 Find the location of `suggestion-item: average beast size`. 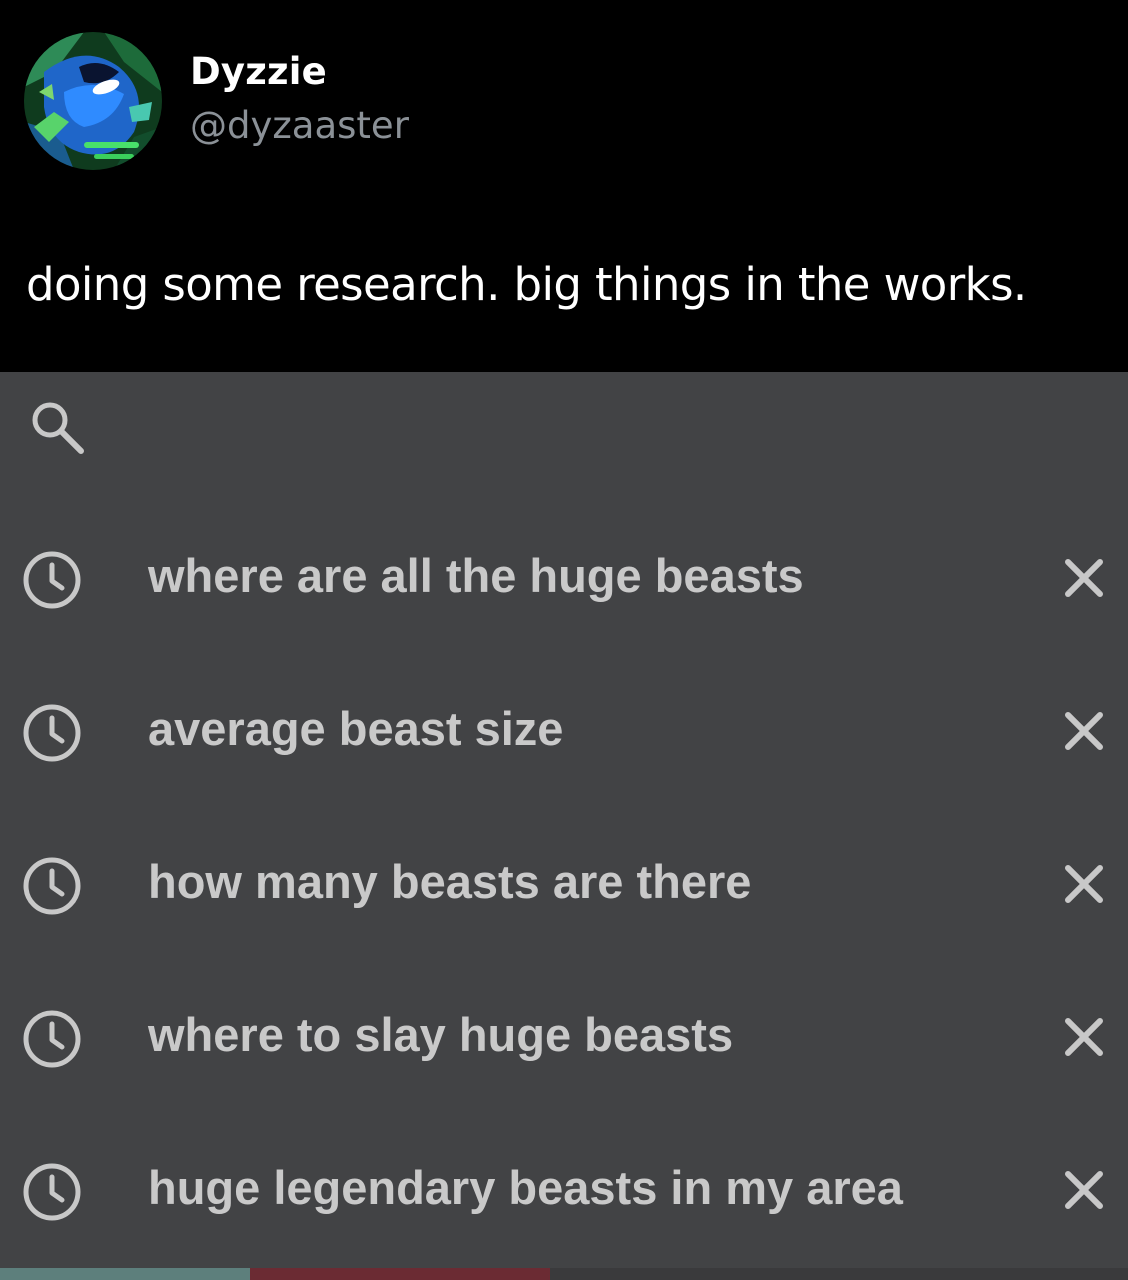

suggestion-item: average beast size is located at coordinates (564, 732).